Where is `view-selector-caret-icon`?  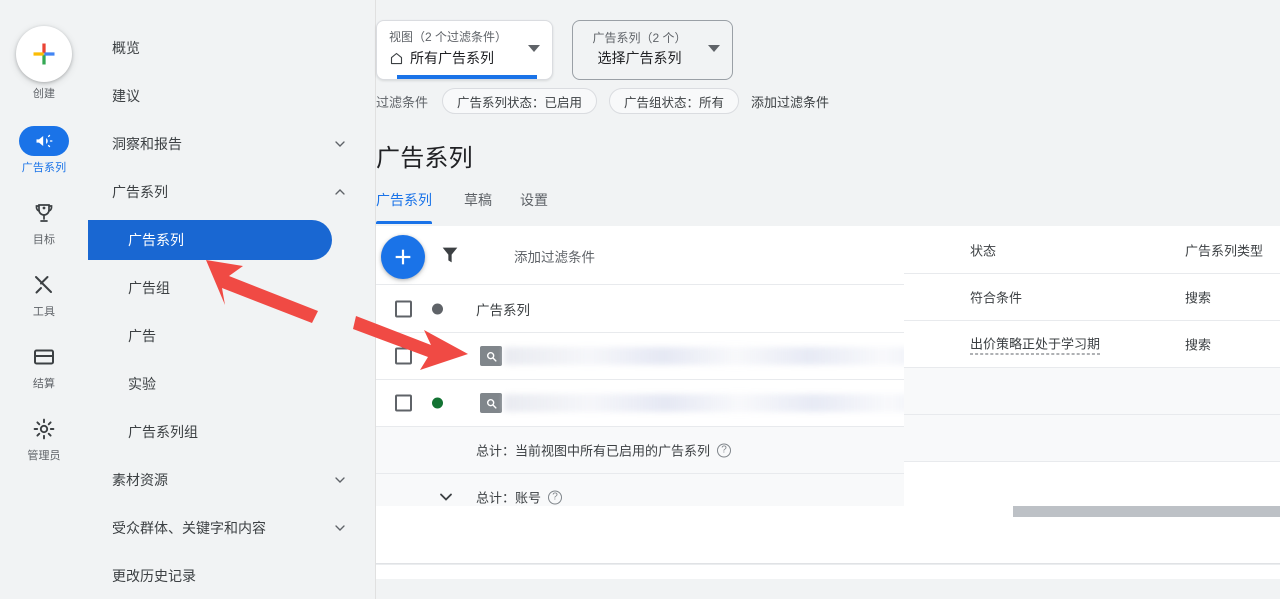
view-selector-caret-icon is located at coordinates (534, 48).